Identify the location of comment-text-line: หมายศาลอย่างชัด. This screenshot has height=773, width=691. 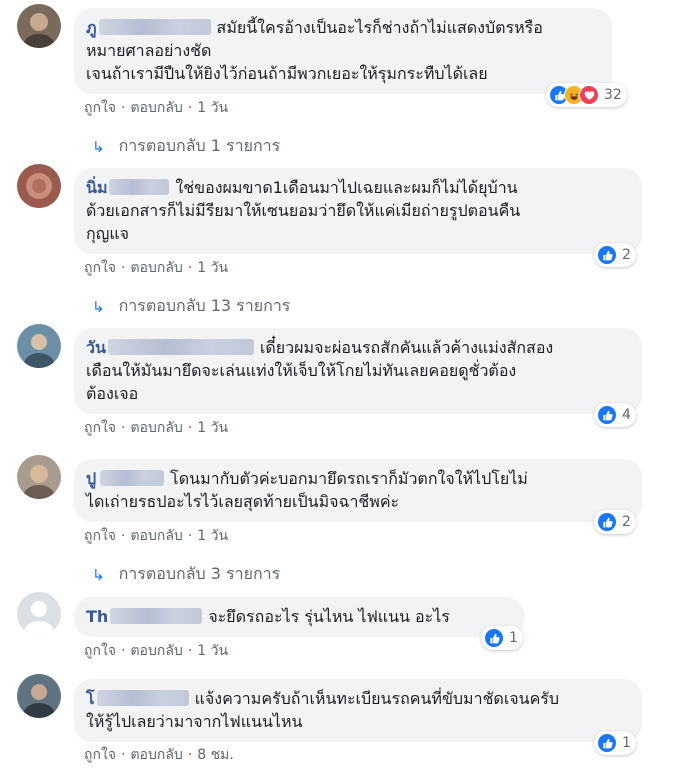
(149, 50).